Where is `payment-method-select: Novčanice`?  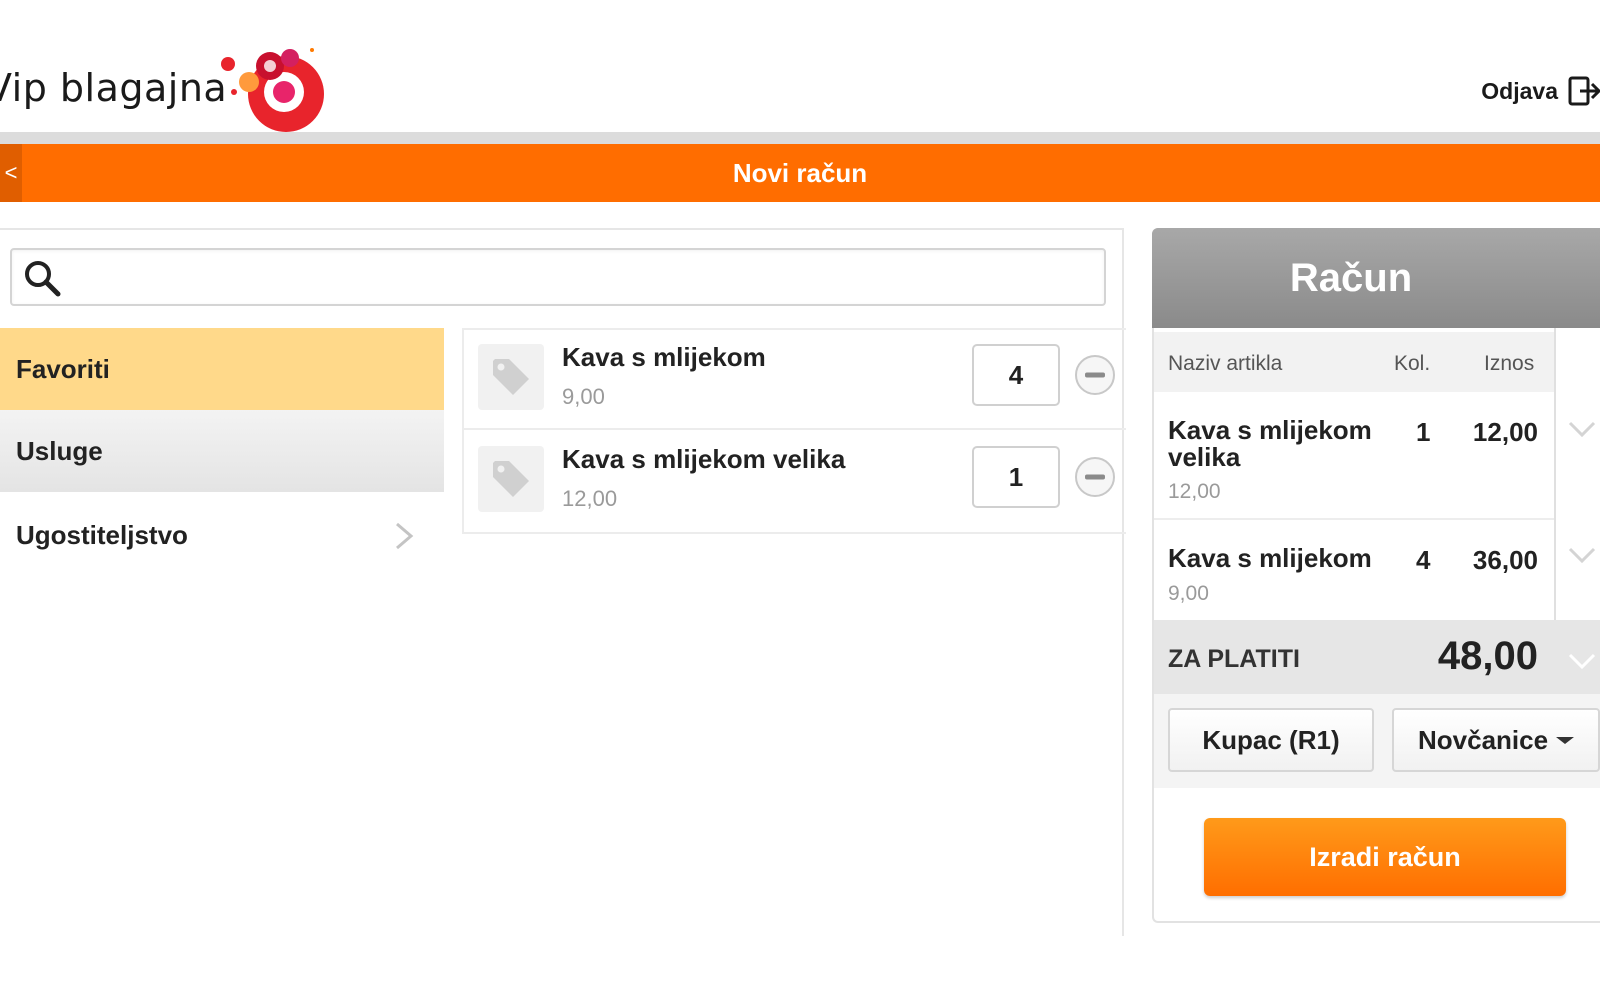 payment-method-select: Novčanice is located at coordinates (1496, 740).